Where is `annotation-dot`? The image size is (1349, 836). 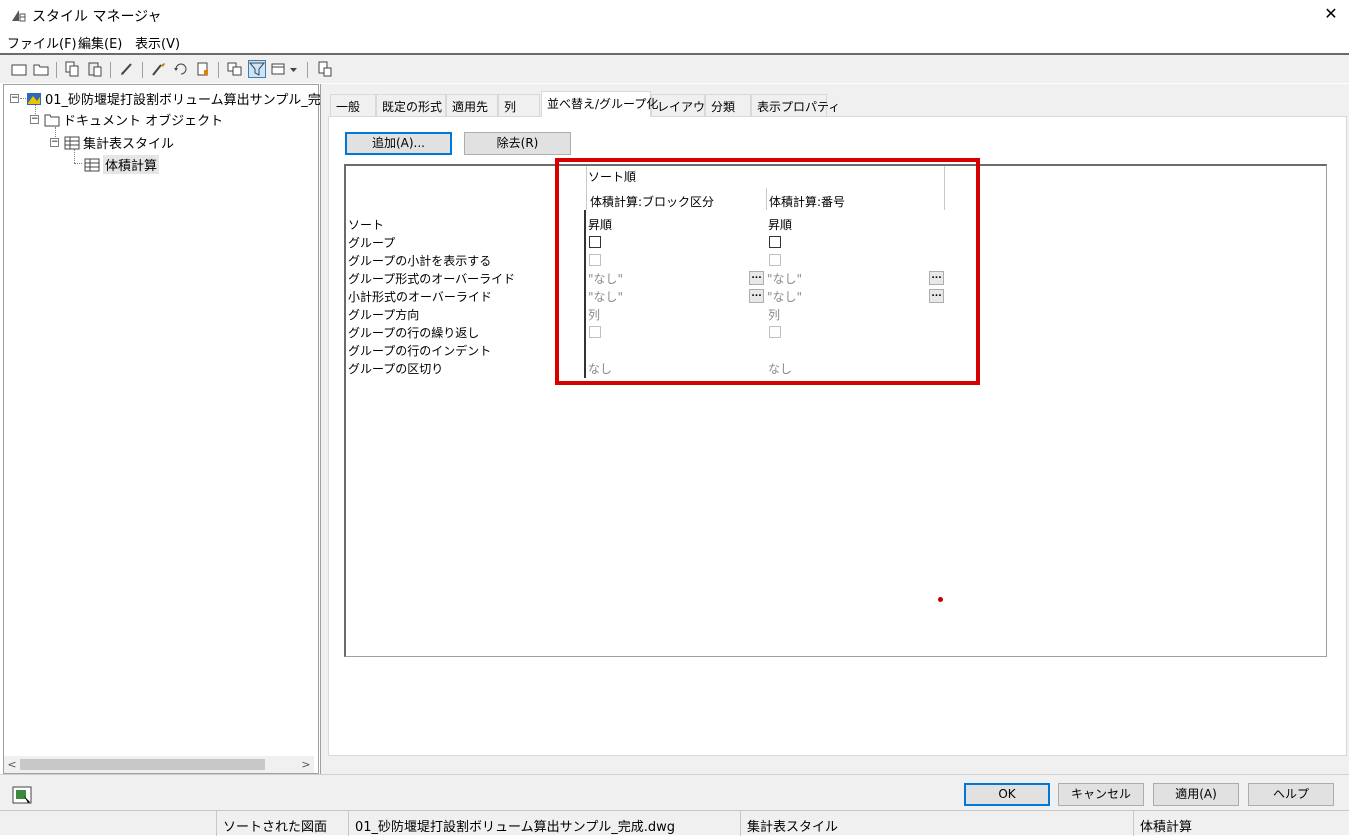
annotation-dot is located at coordinates (940, 599).